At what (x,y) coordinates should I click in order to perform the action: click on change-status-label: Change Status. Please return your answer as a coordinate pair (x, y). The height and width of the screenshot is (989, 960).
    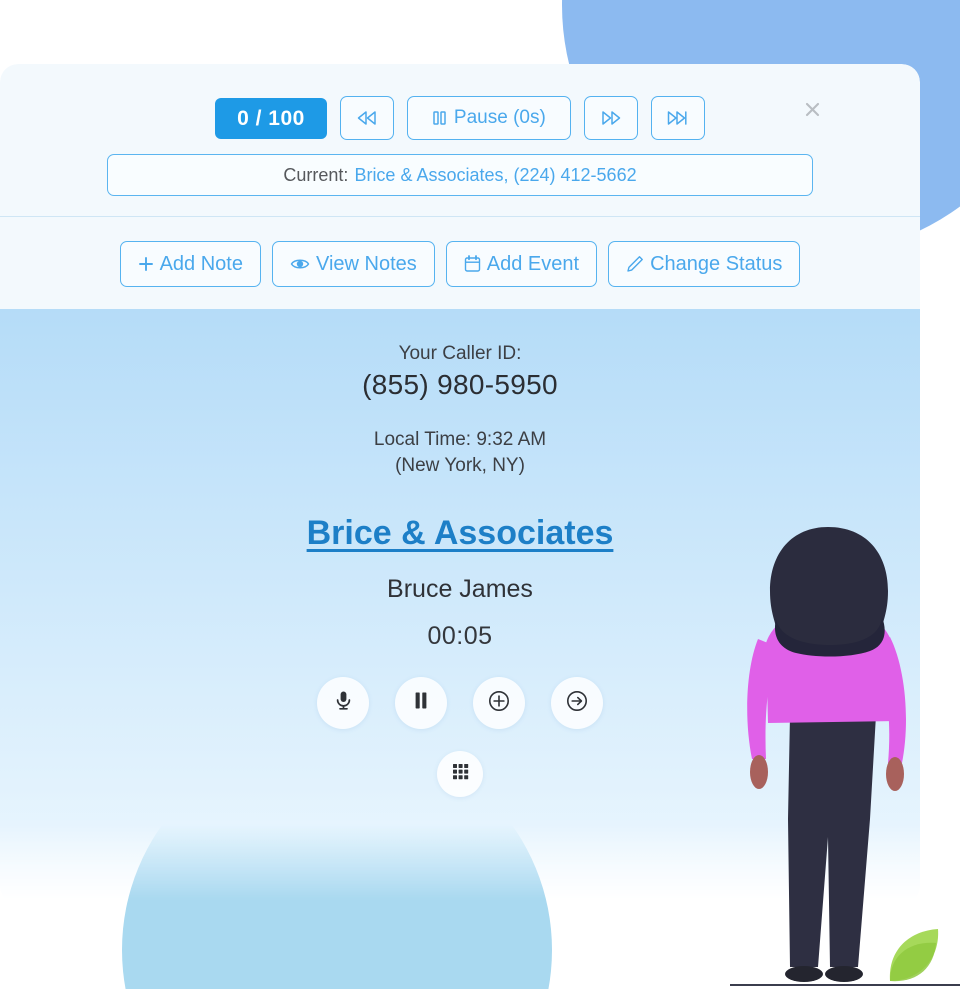
    Looking at the image, I should click on (716, 263).